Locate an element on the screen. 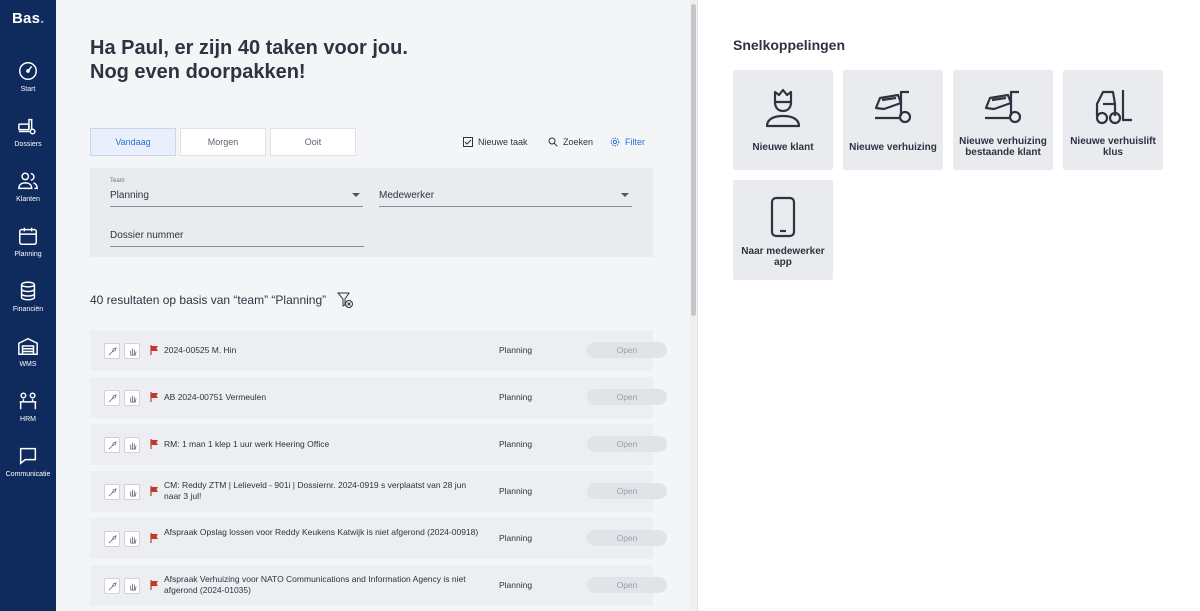  sidebar-item-communicatie: Communicatie is located at coordinates (28, 470).